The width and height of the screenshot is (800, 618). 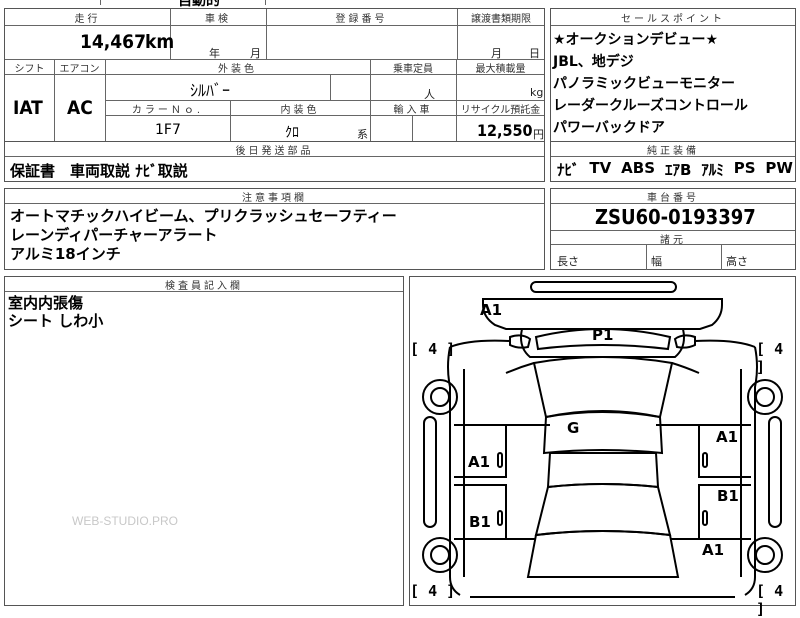 What do you see at coordinates (727, 437) in the screenshot?
I see `damage-mark-right-front-door: A1` at bounding box center [727, 437].